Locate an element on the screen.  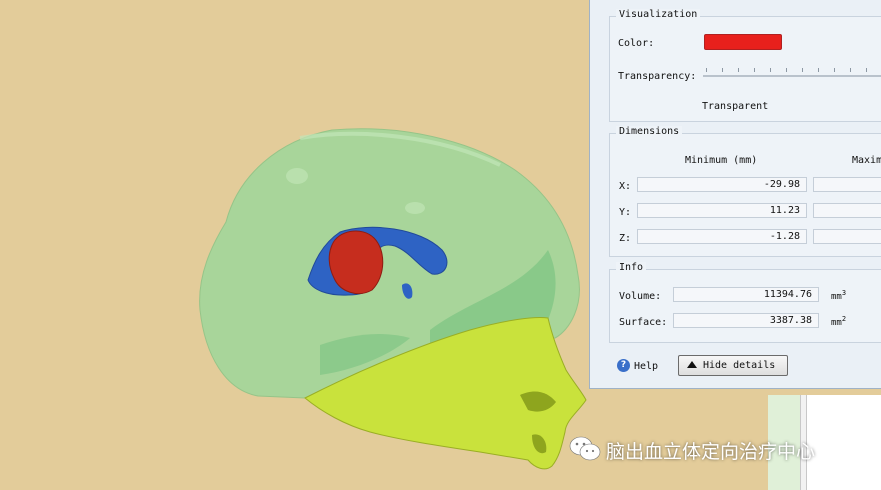
dimensions-legend: Dimensions is located at coordinates (649, 131).